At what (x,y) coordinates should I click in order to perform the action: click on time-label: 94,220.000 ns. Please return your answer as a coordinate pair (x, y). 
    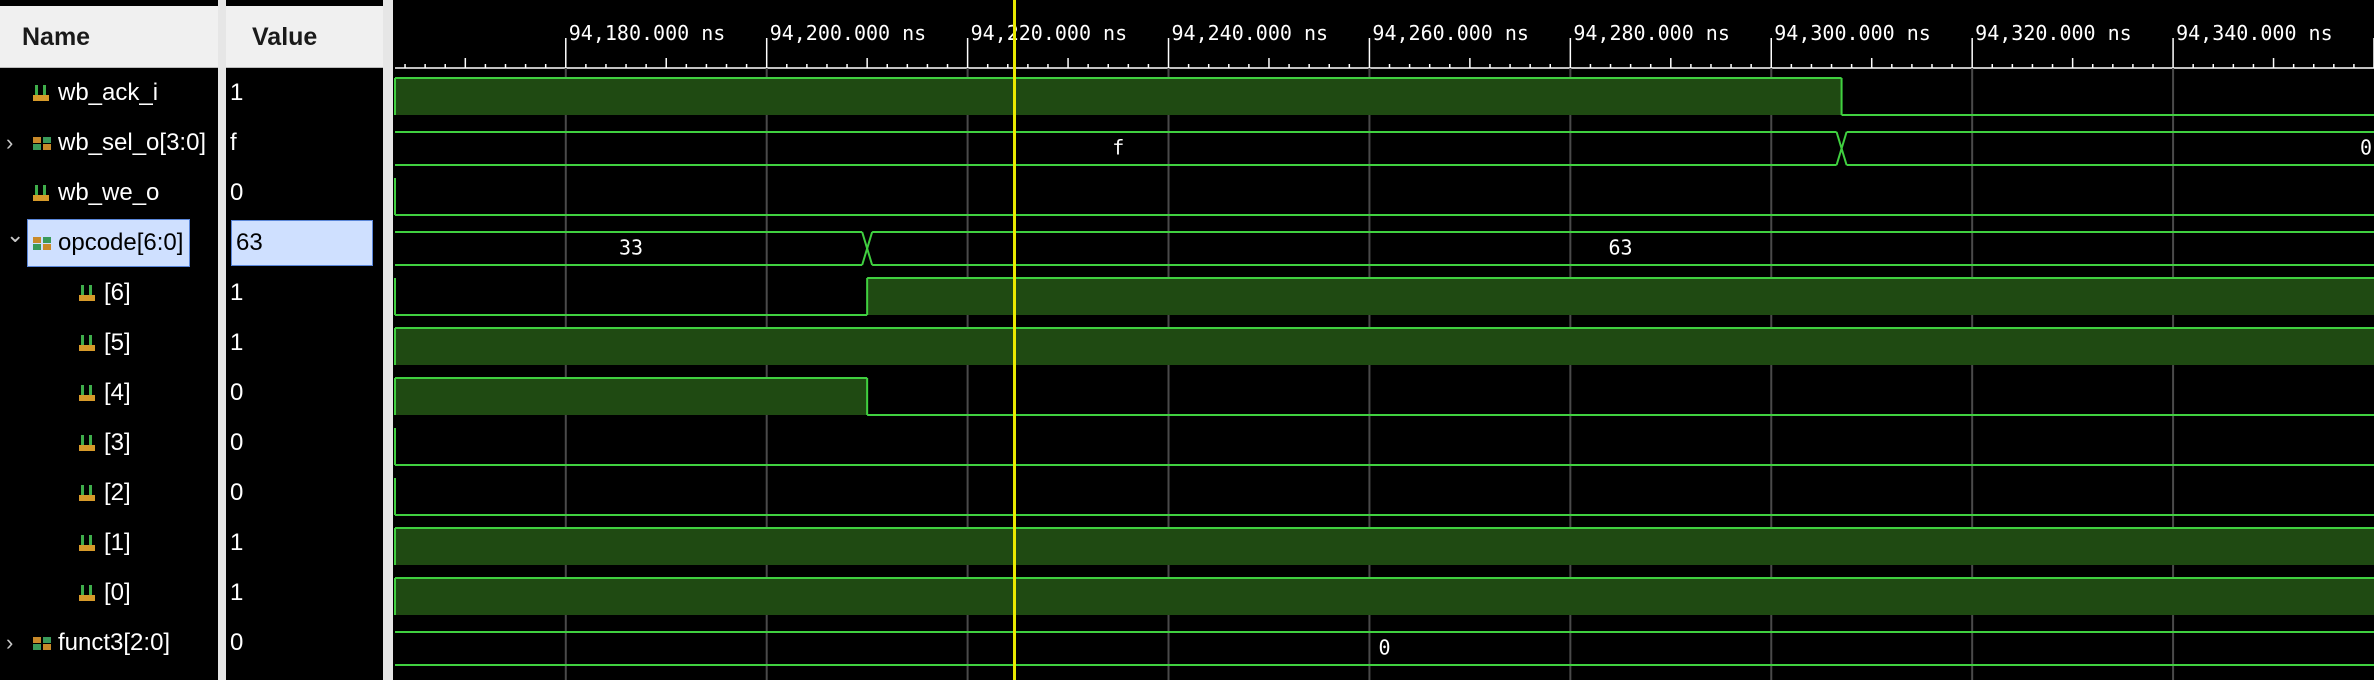
    Looking at the image, I should click on (1049, 33).